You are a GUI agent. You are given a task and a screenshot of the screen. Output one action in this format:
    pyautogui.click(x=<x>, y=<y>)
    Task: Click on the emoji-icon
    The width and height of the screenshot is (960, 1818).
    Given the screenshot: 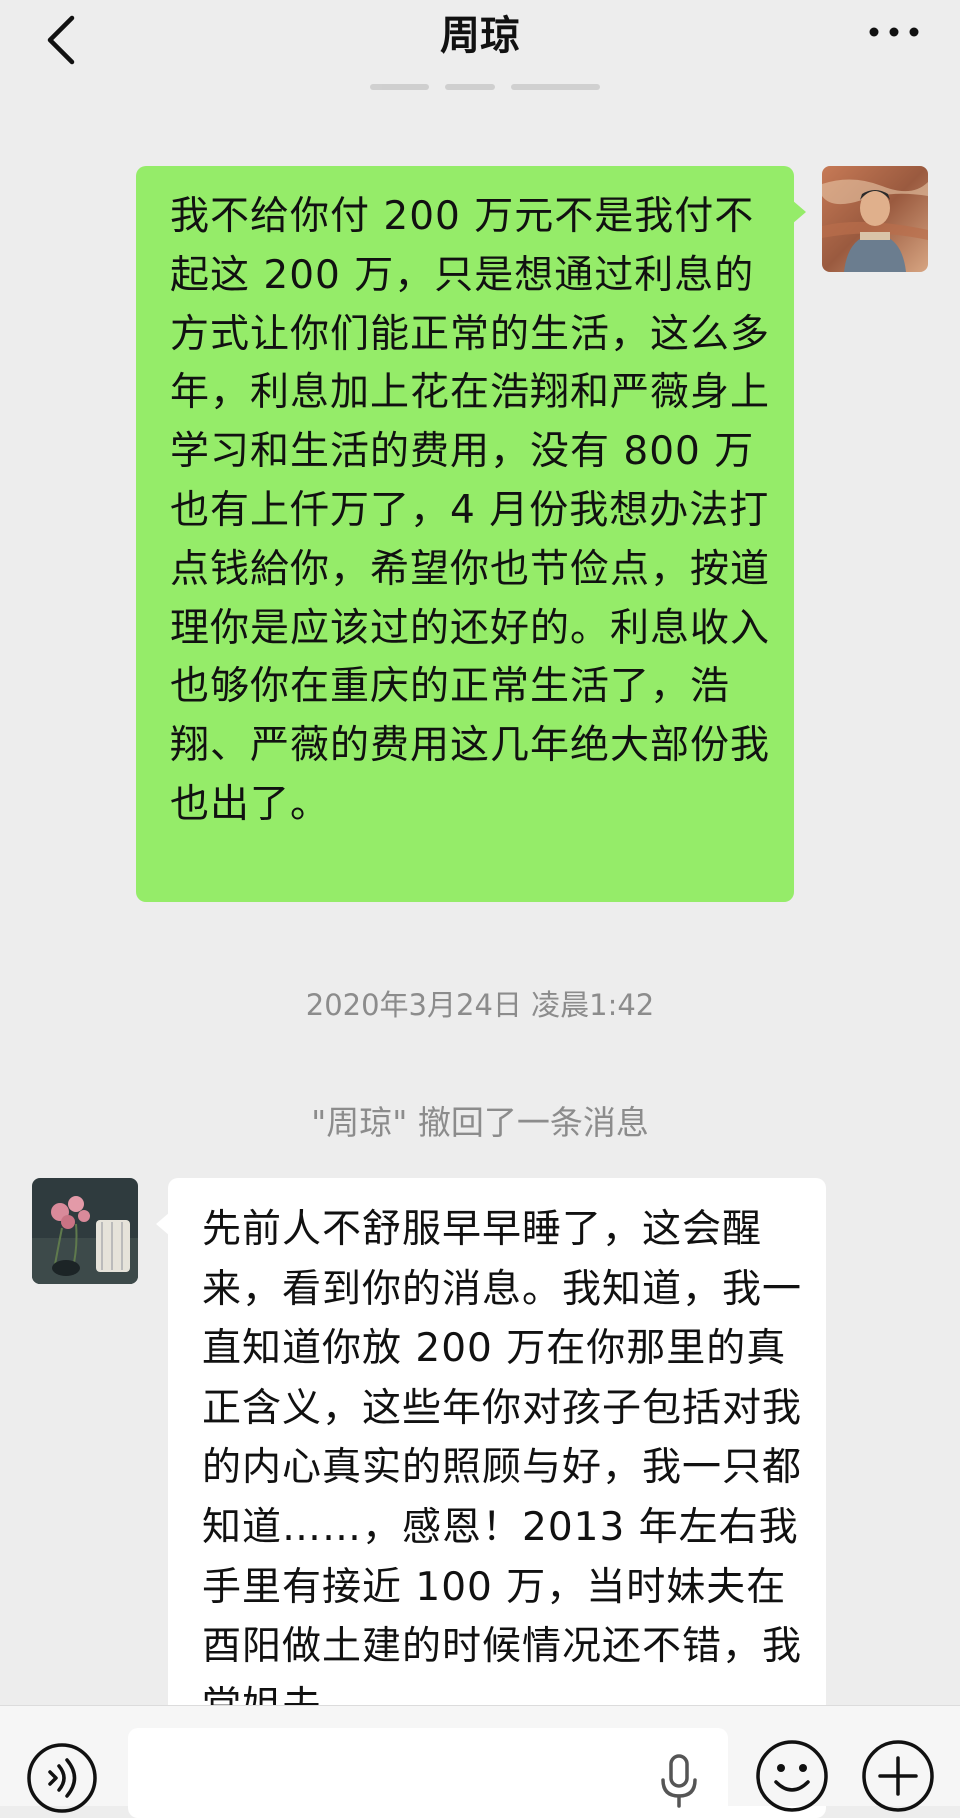 What is the action you would take?
    pyautogui.click(x=792, y=1776)
    